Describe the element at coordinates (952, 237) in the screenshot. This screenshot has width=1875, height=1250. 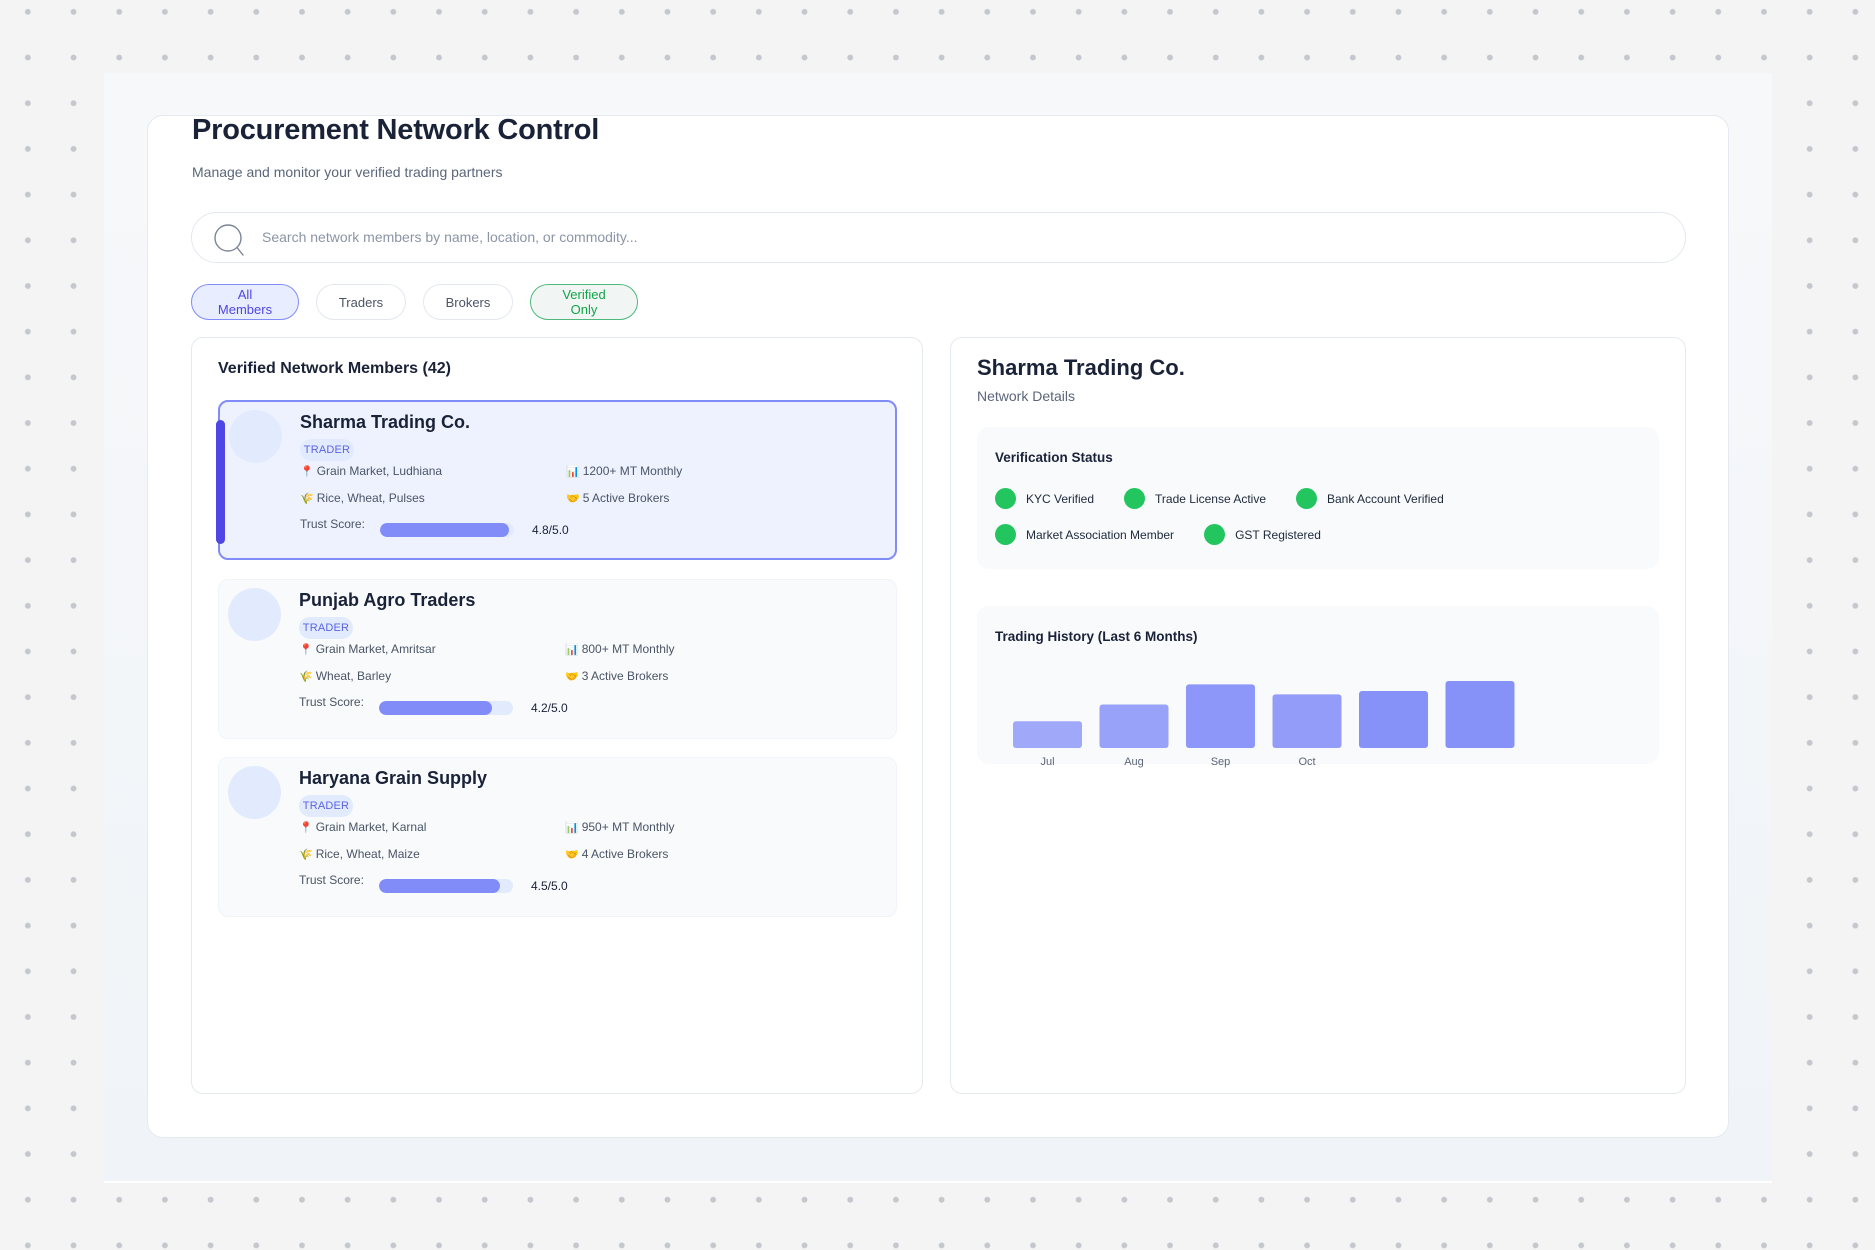
I see `search-input` at that location.